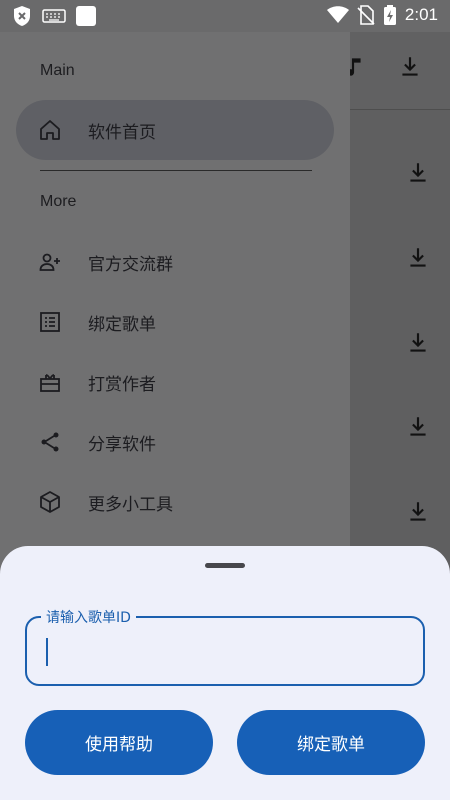  What do you see at coordinates (47, 652) in the screenshot?
I see `text-cursor` at bounding box center [47, 652].